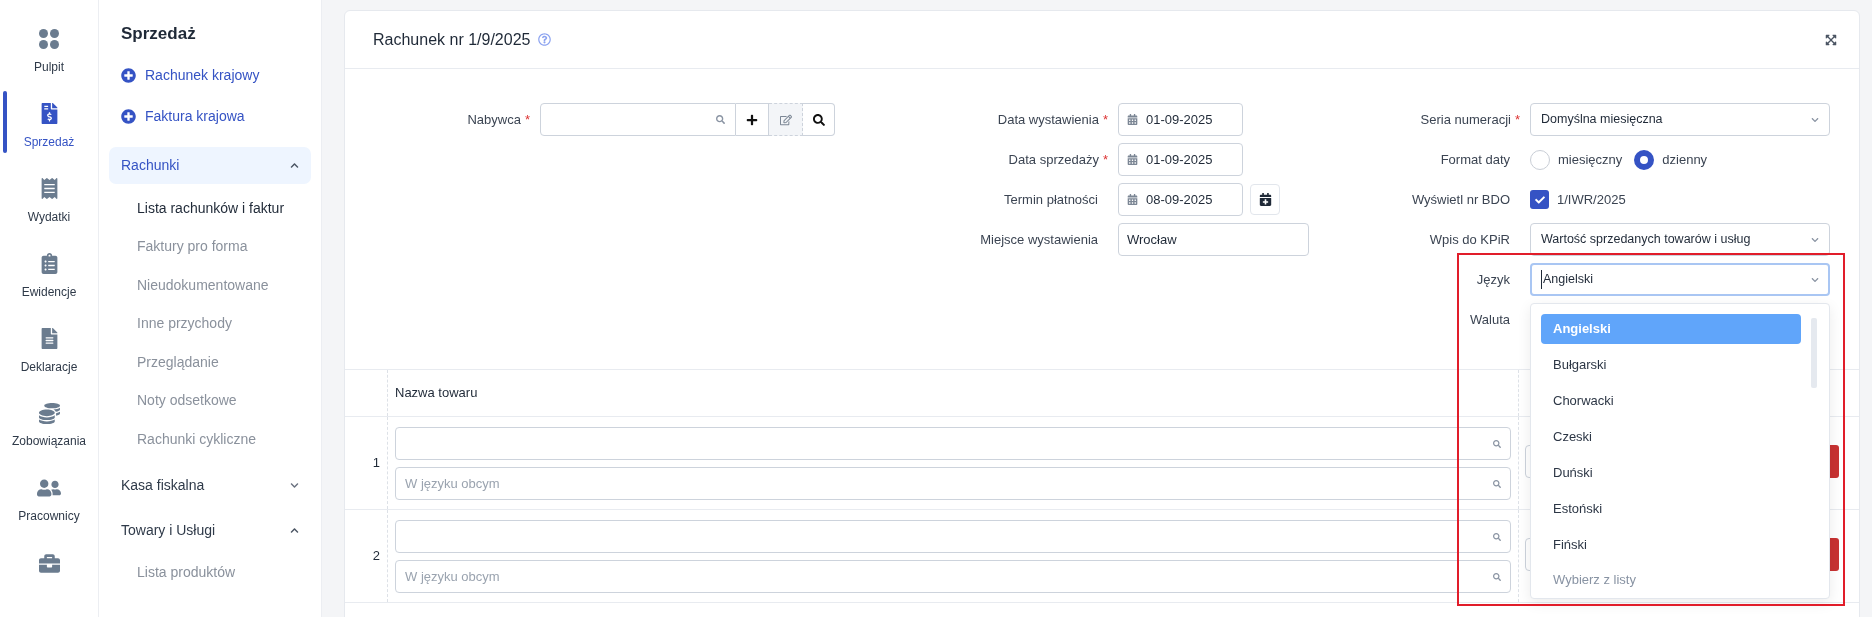 This screenshot has height=617, width=1872. Describe the element at coordinates (436, 393) in the screenshot. I see `column-header: Nazwa towaru` at that location.